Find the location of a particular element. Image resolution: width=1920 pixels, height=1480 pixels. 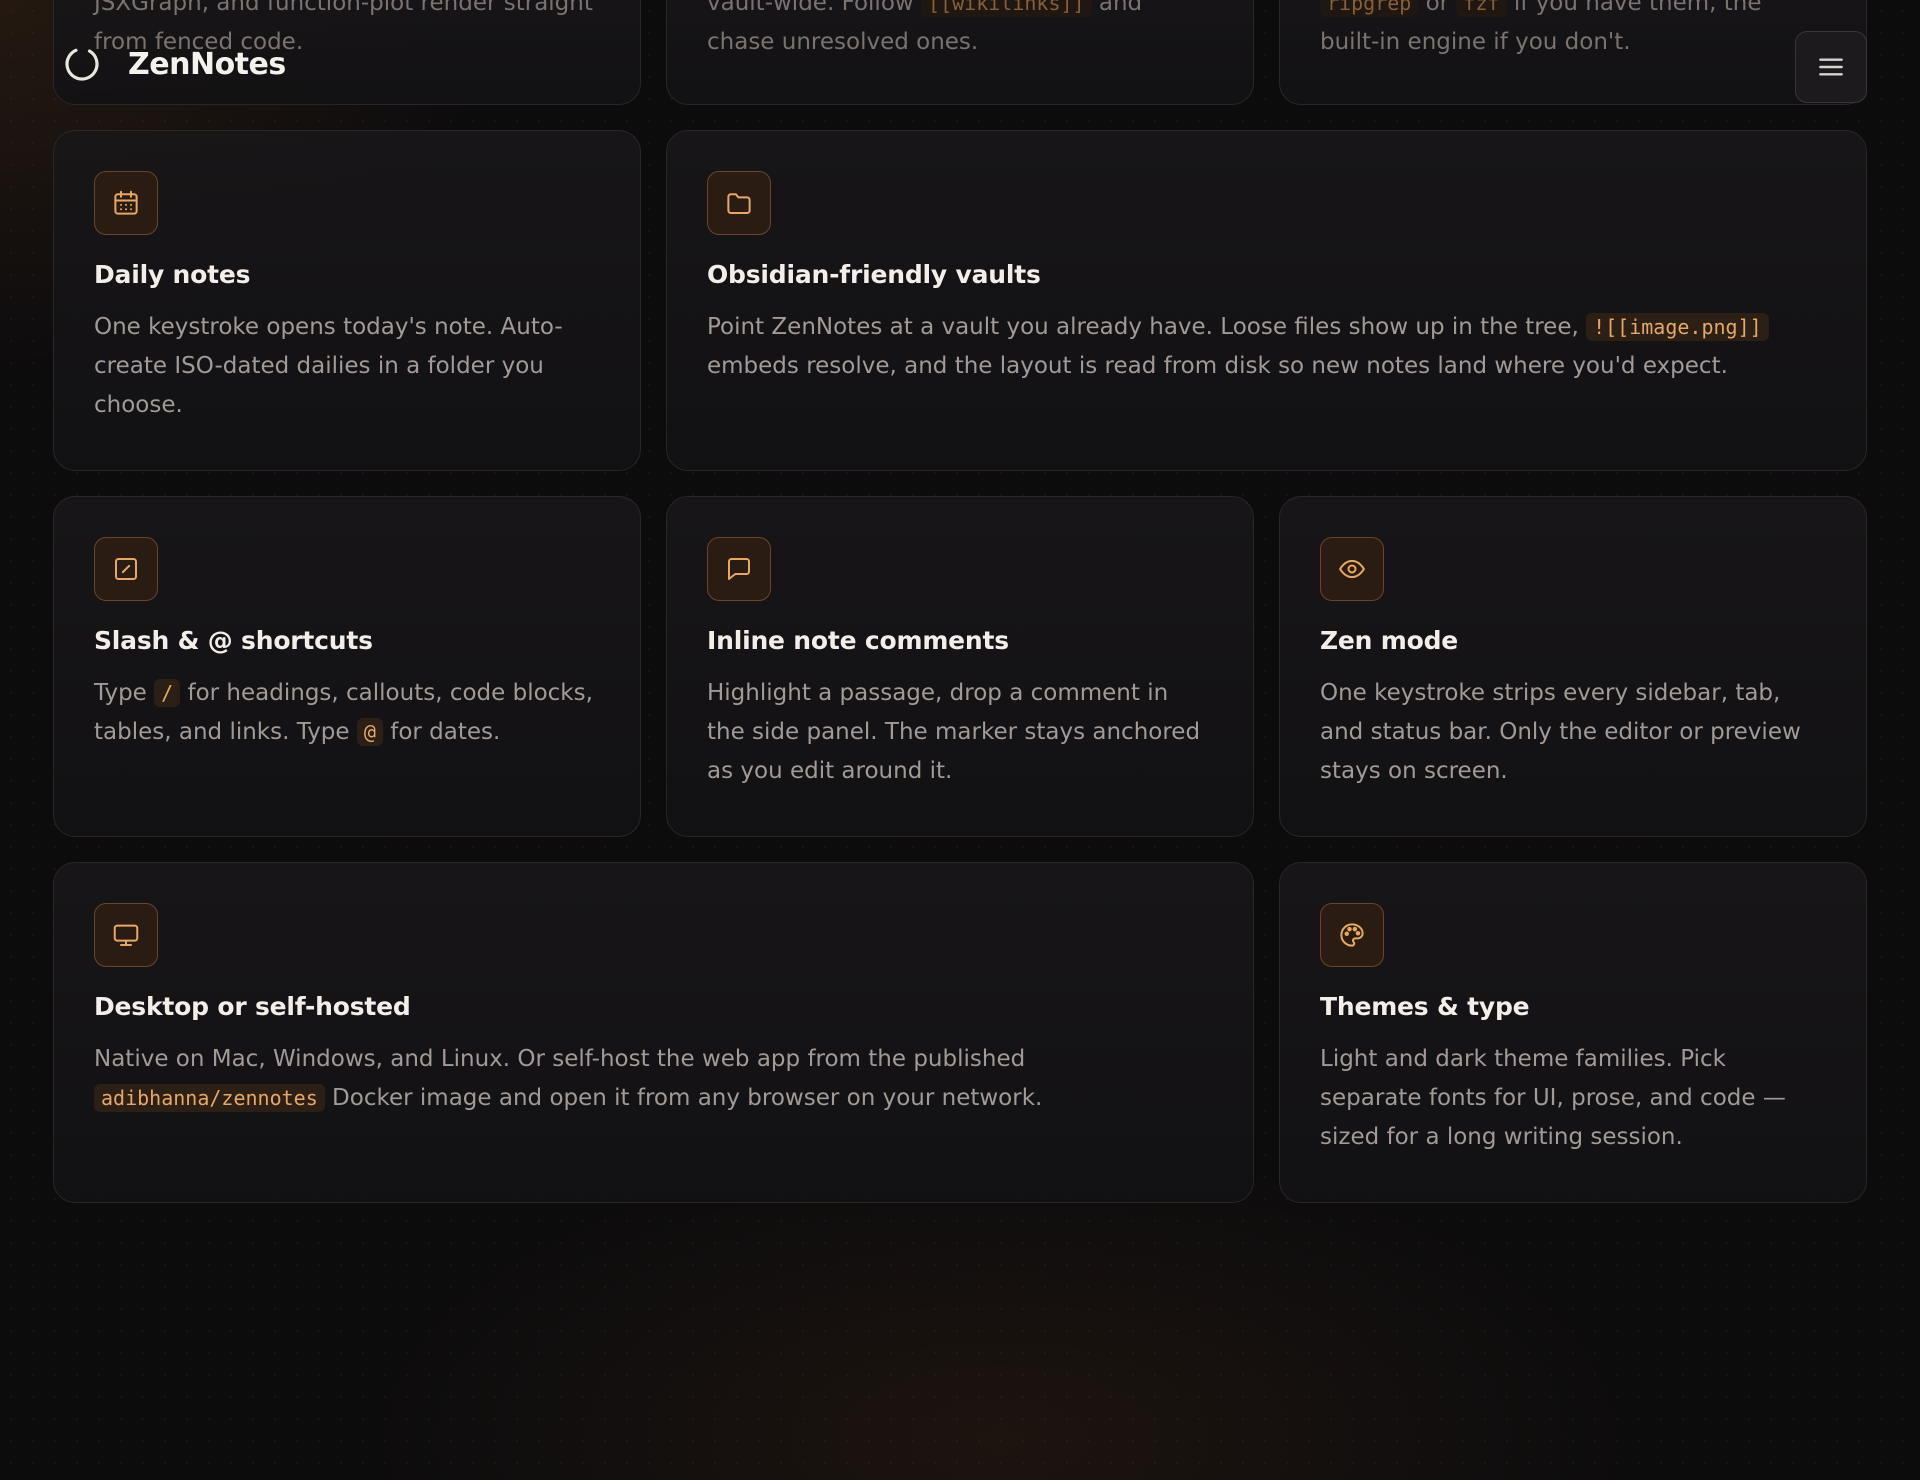

obsidian-vaults-title: Obsidian-friendly vaults is located at coordinates (874, 274).